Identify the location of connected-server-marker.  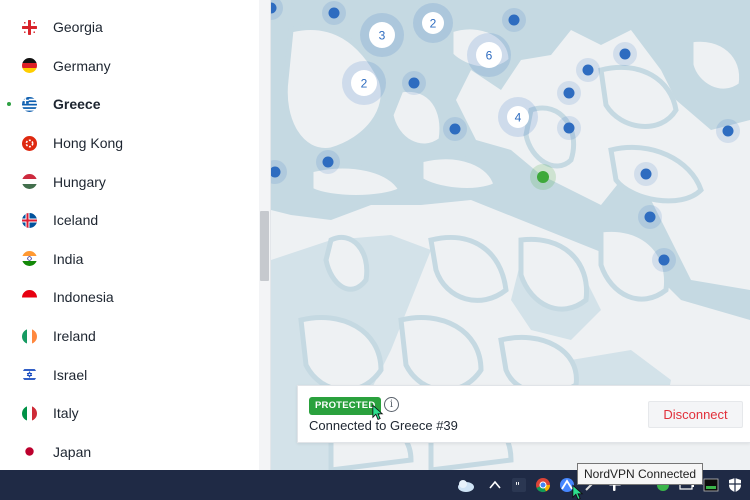
(543, 177).